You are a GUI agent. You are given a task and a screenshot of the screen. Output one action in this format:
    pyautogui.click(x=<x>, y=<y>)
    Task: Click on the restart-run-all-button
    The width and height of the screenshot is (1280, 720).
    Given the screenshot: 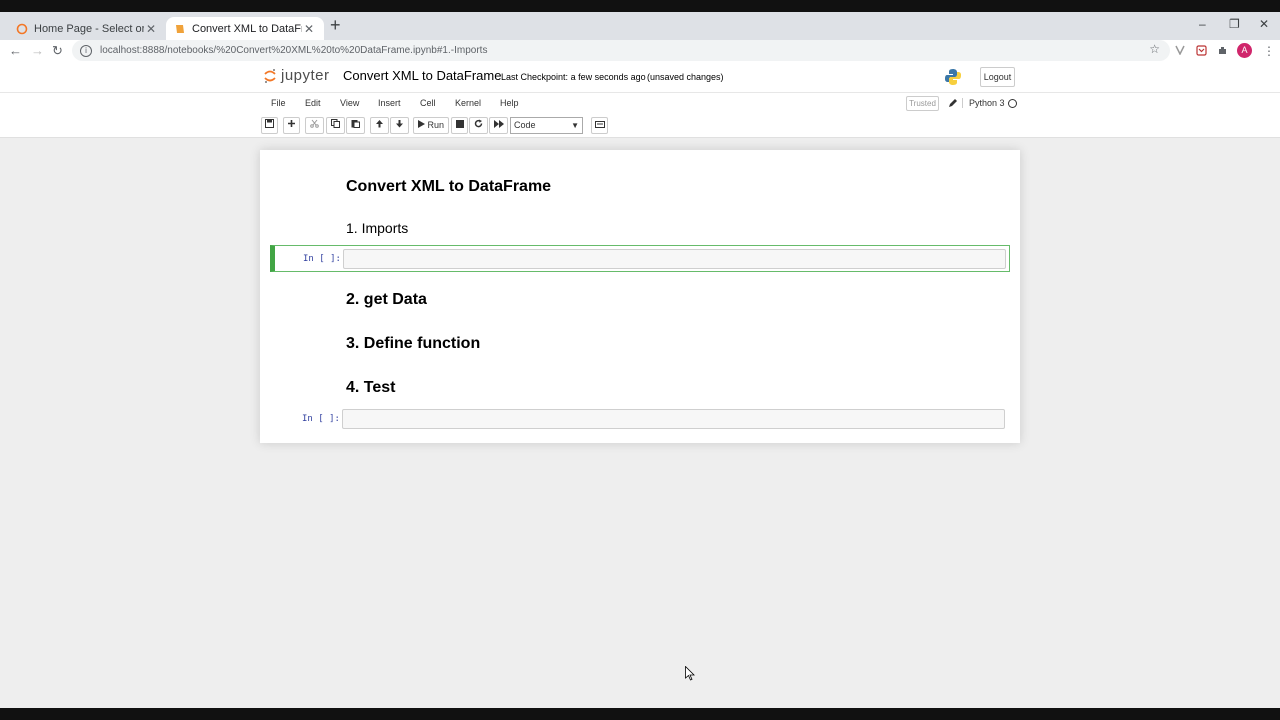 What is the action you would take?
    pyautogui.click(x=498, y=125)
    